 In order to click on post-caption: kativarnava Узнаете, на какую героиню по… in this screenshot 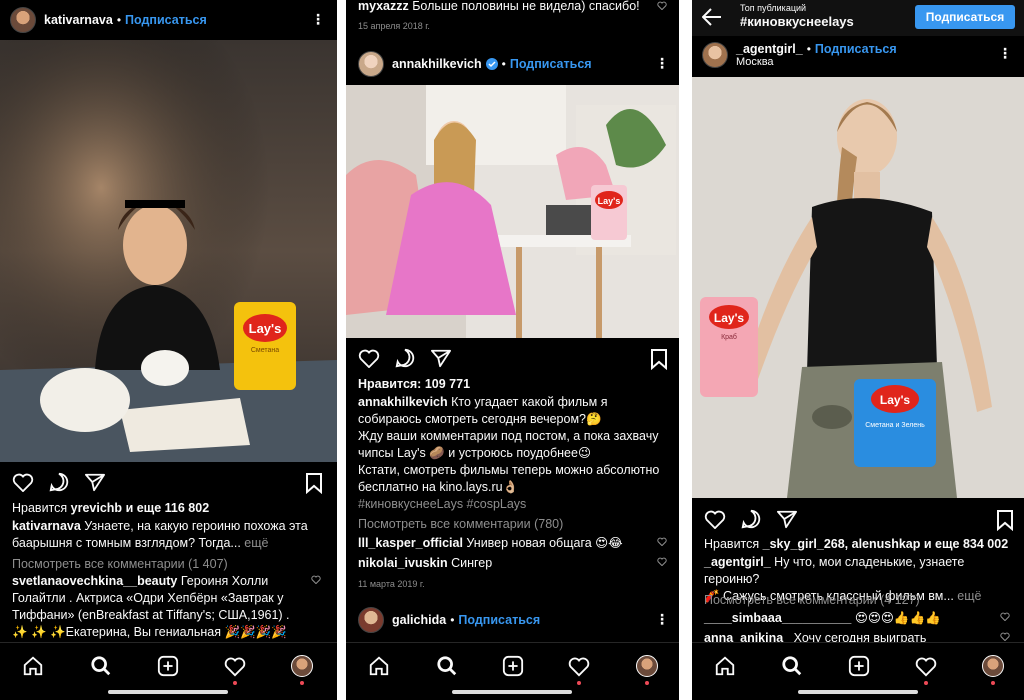, I will do `click(172, 535)`.